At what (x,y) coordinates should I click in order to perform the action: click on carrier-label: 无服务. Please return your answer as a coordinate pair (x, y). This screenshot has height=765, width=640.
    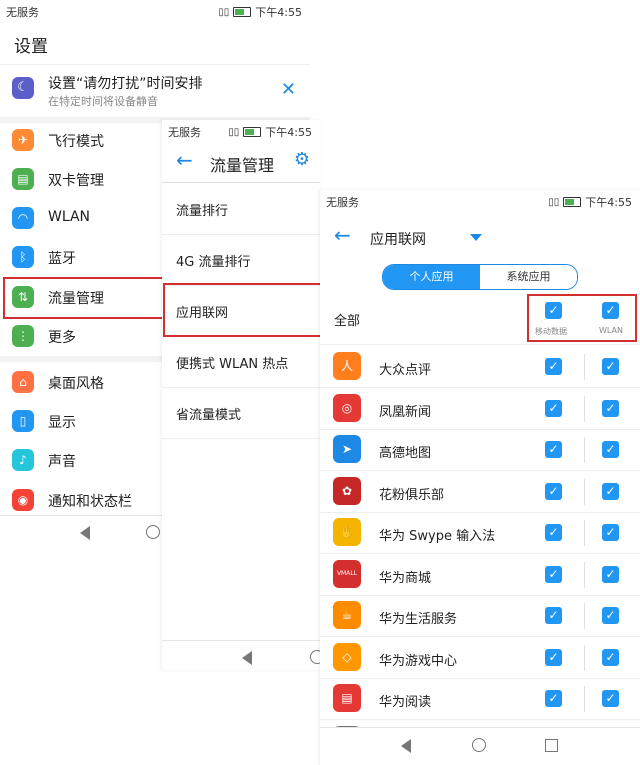
    Looking at the image, I should click on (184, 132).